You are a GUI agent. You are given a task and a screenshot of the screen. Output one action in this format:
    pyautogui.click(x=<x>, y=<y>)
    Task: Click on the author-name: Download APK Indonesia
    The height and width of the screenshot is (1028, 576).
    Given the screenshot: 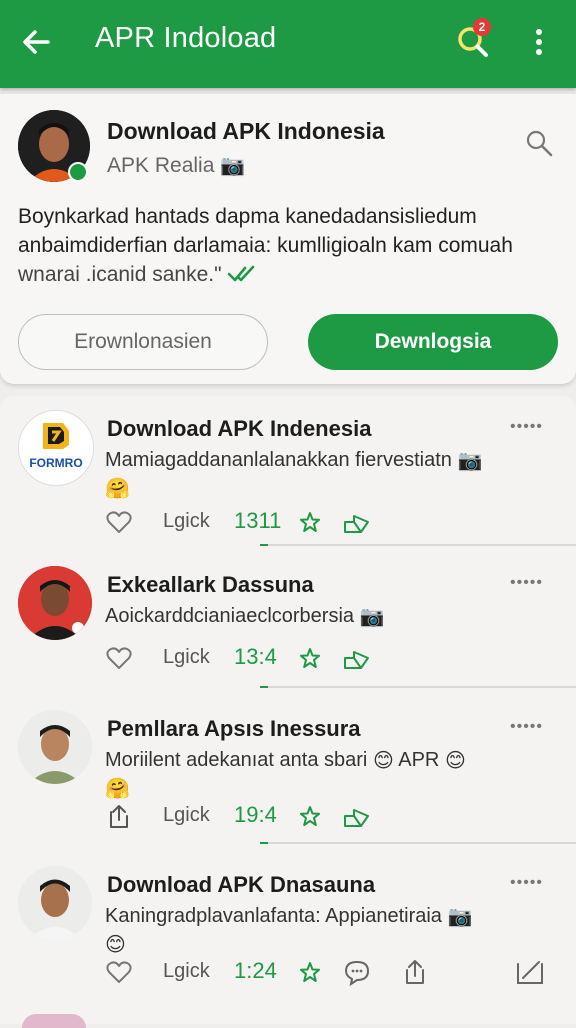 What is the action you would take?
    pyautogui.click(x=246, y=131)
    